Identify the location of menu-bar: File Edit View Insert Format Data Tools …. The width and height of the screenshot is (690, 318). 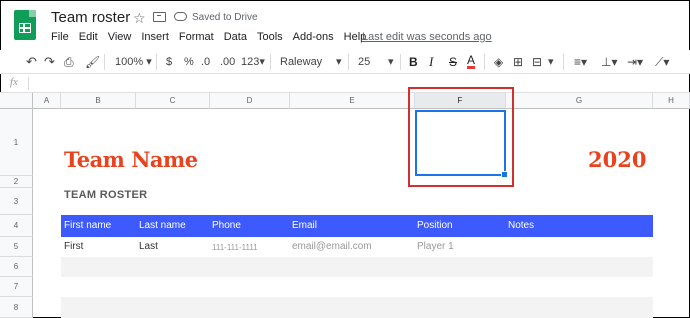
(213, 37).